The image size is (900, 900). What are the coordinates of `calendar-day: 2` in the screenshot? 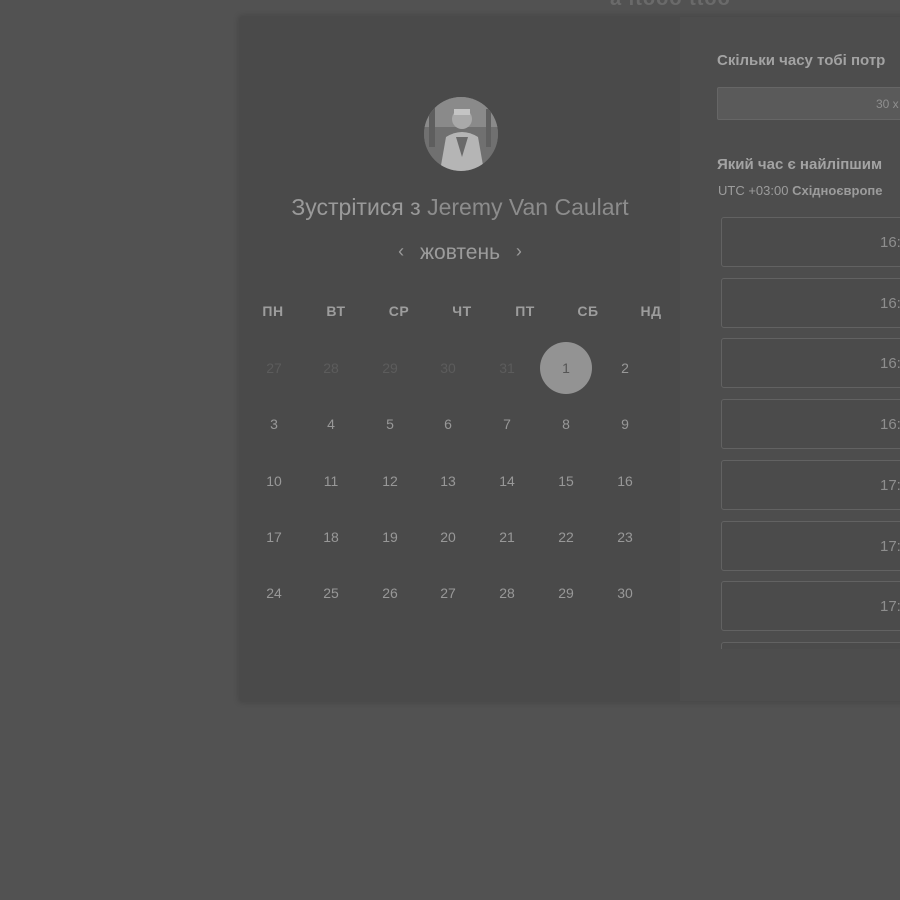 It's located at (625, 368).